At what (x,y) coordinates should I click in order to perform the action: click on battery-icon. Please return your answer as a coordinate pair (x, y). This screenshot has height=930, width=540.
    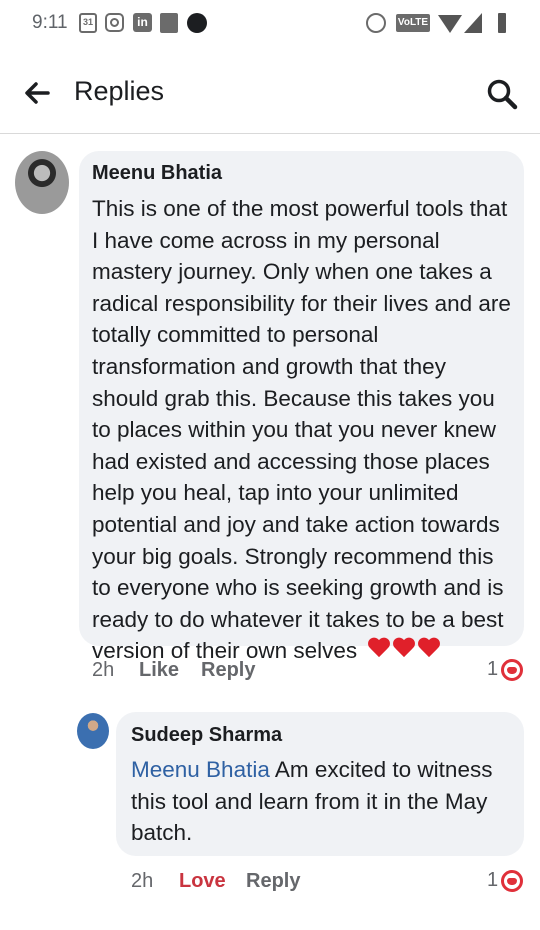
    Looking at the image, I should click on (502, 23).